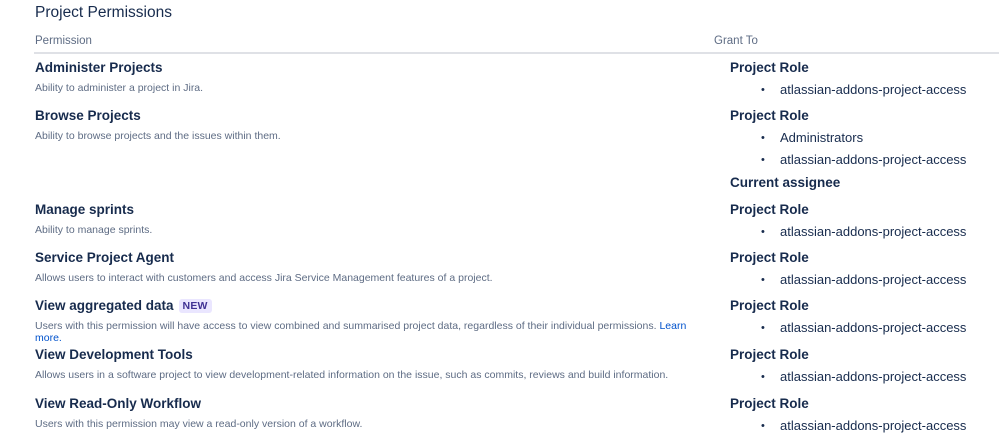 Image resolution: width=999 pixels, height=439 pixels. I want to click on grant-member: • Administrators, so click(862, 138).